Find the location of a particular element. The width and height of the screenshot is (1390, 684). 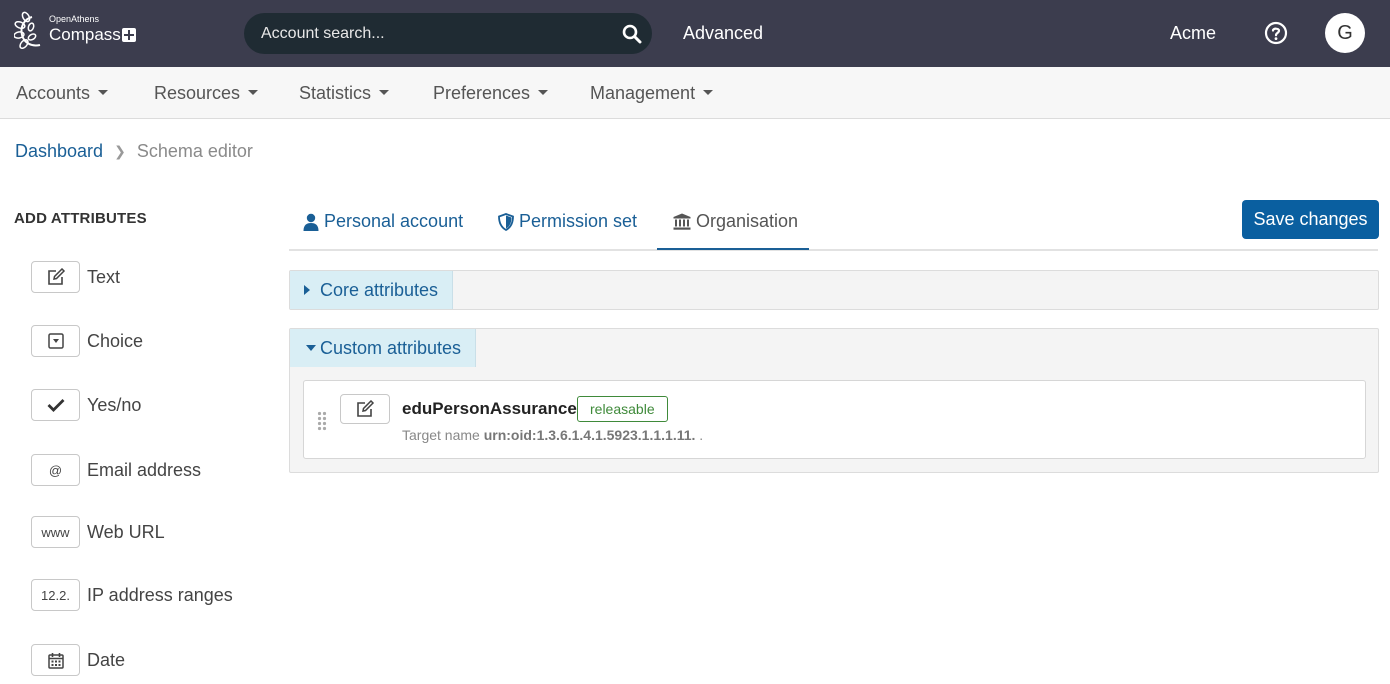

advanced-search-link: Advanced is located at coordinates (723, 33).